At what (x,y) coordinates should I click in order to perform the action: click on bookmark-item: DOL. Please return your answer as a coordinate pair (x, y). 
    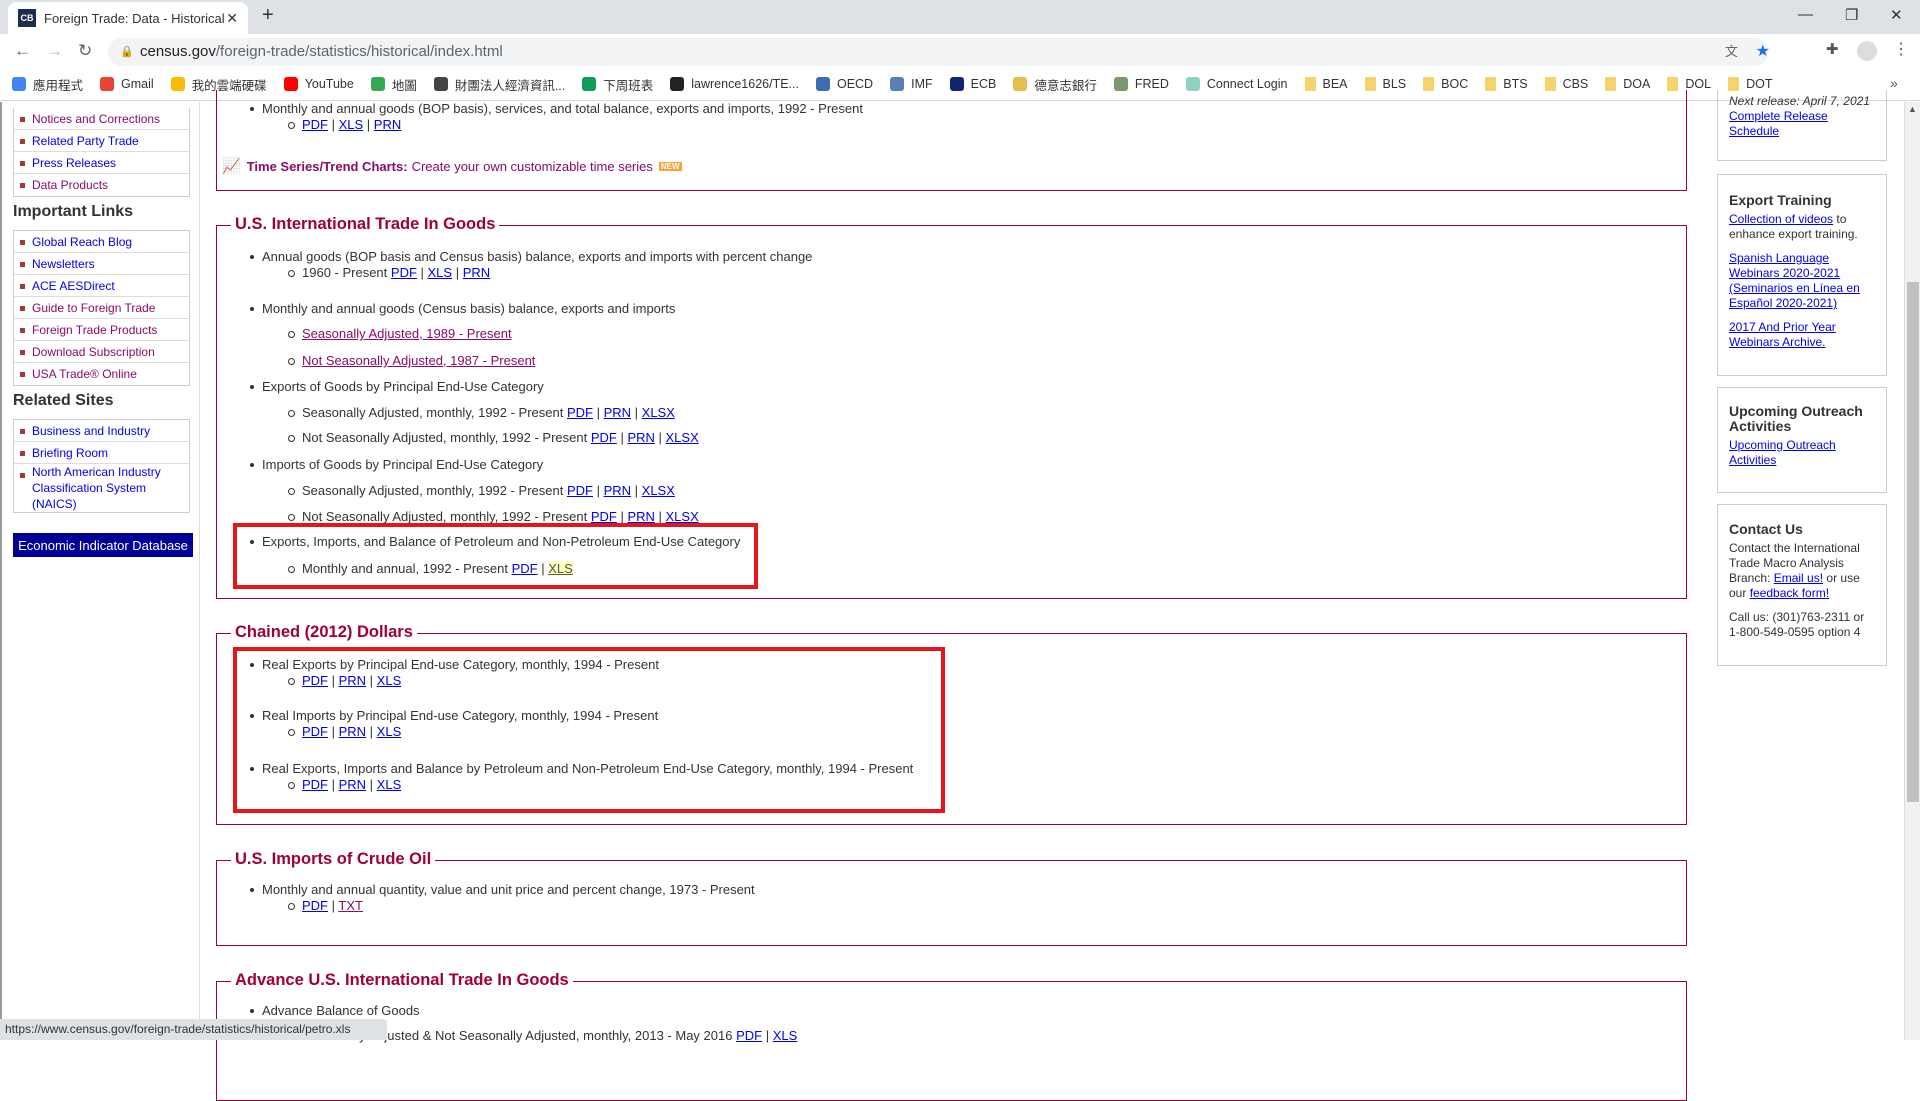
    Looking at the image, I should click on (1689, 84).